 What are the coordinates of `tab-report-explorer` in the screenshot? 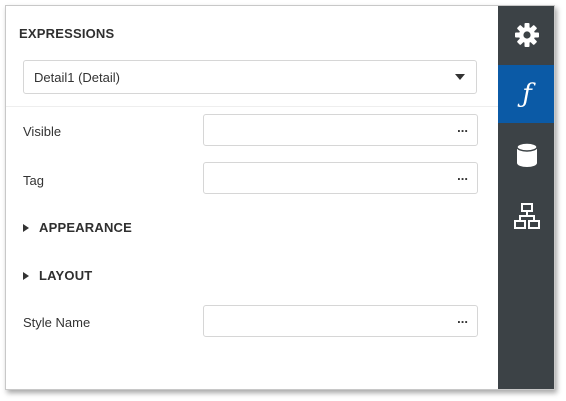 It's located at (526, 216).